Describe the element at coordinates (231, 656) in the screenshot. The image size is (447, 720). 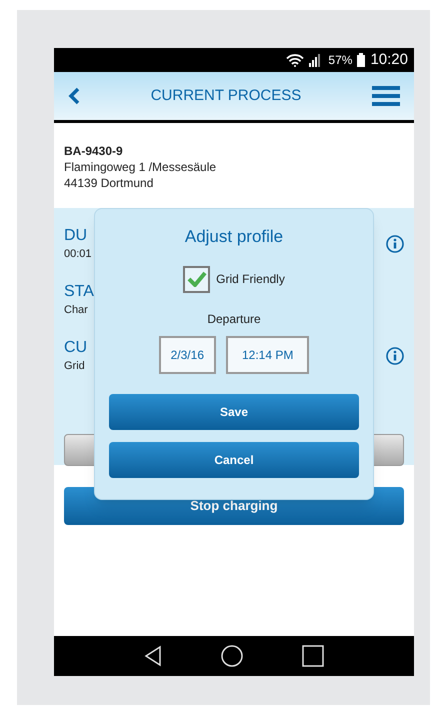
I see `home-circle-icon` at that location.